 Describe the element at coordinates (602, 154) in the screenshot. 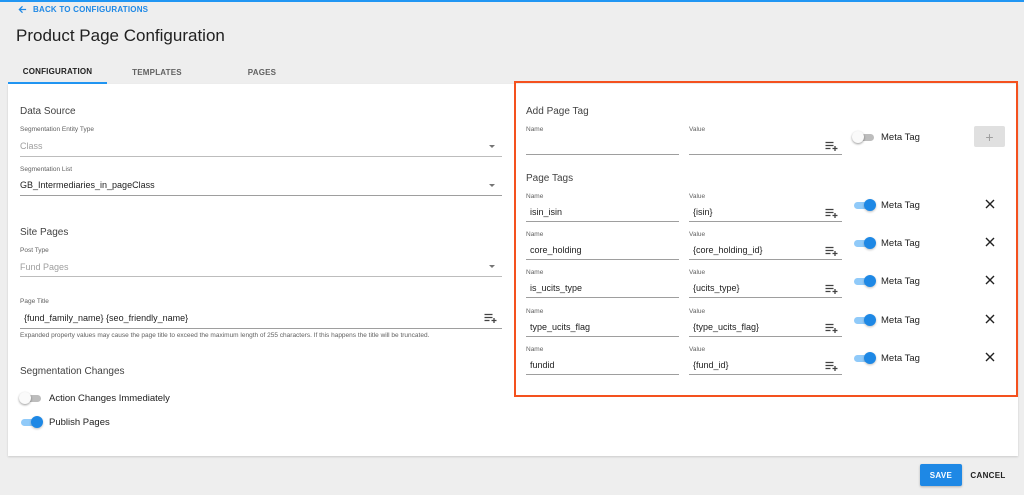

I see `new-tag-name-underline` at that location.